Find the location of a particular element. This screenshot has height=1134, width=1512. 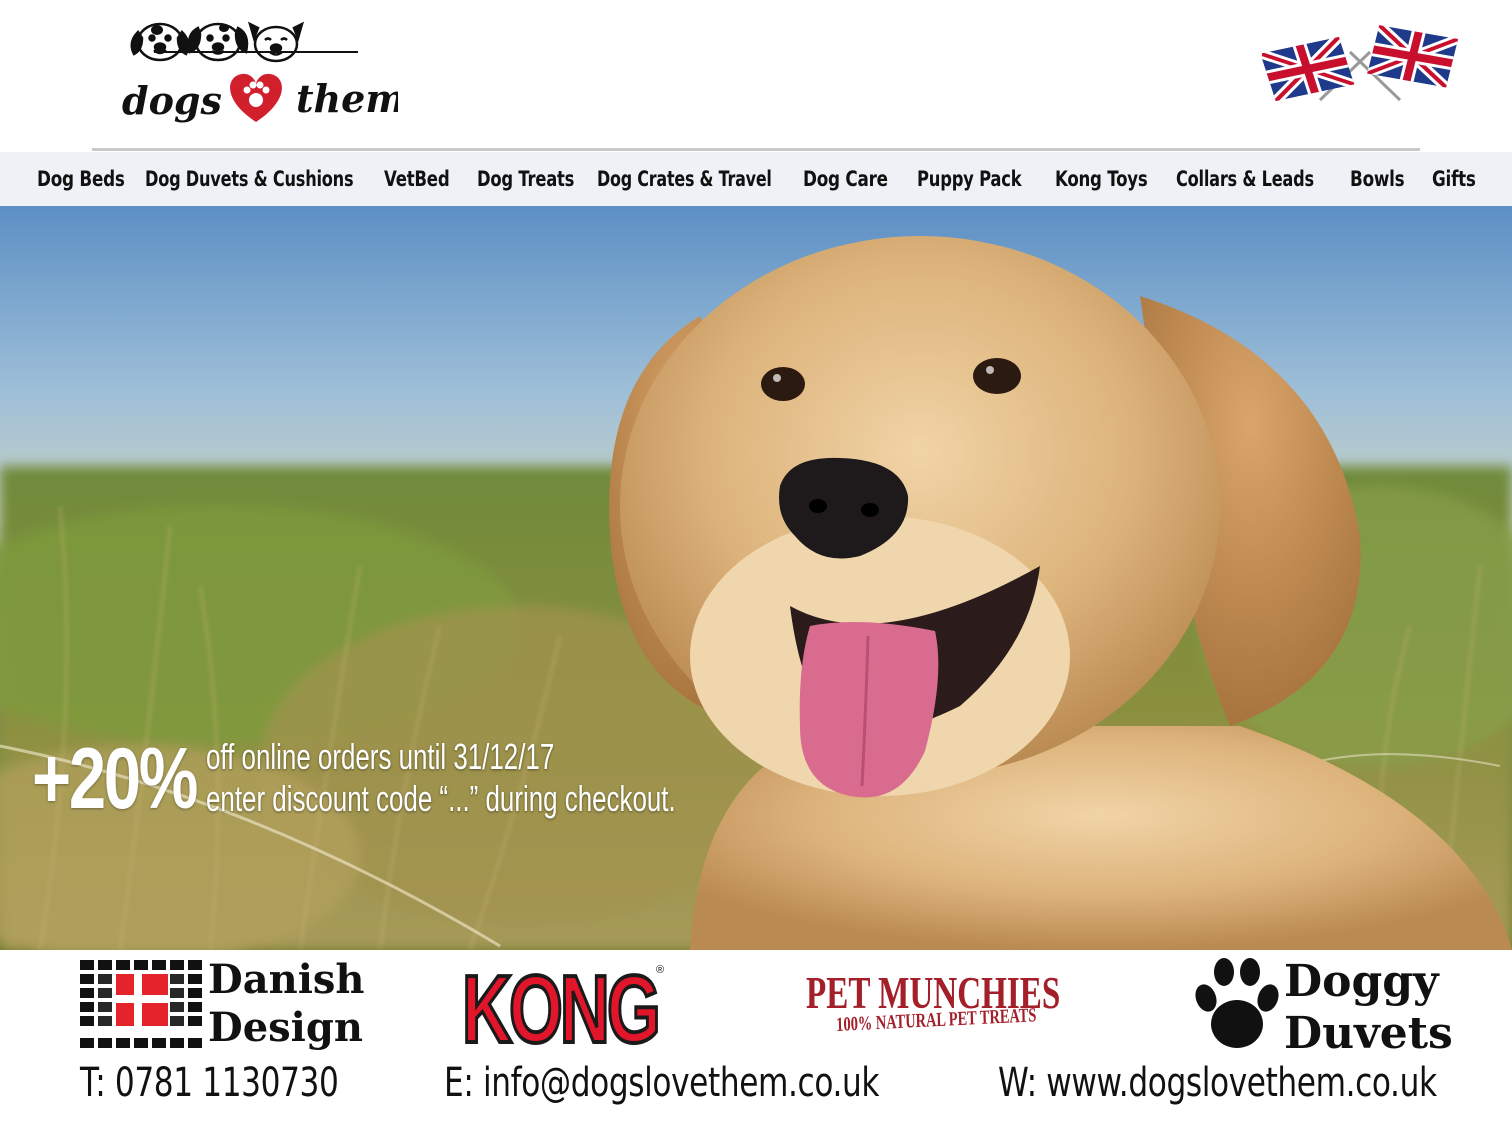

header-divider is located at coordinates (756, 149).